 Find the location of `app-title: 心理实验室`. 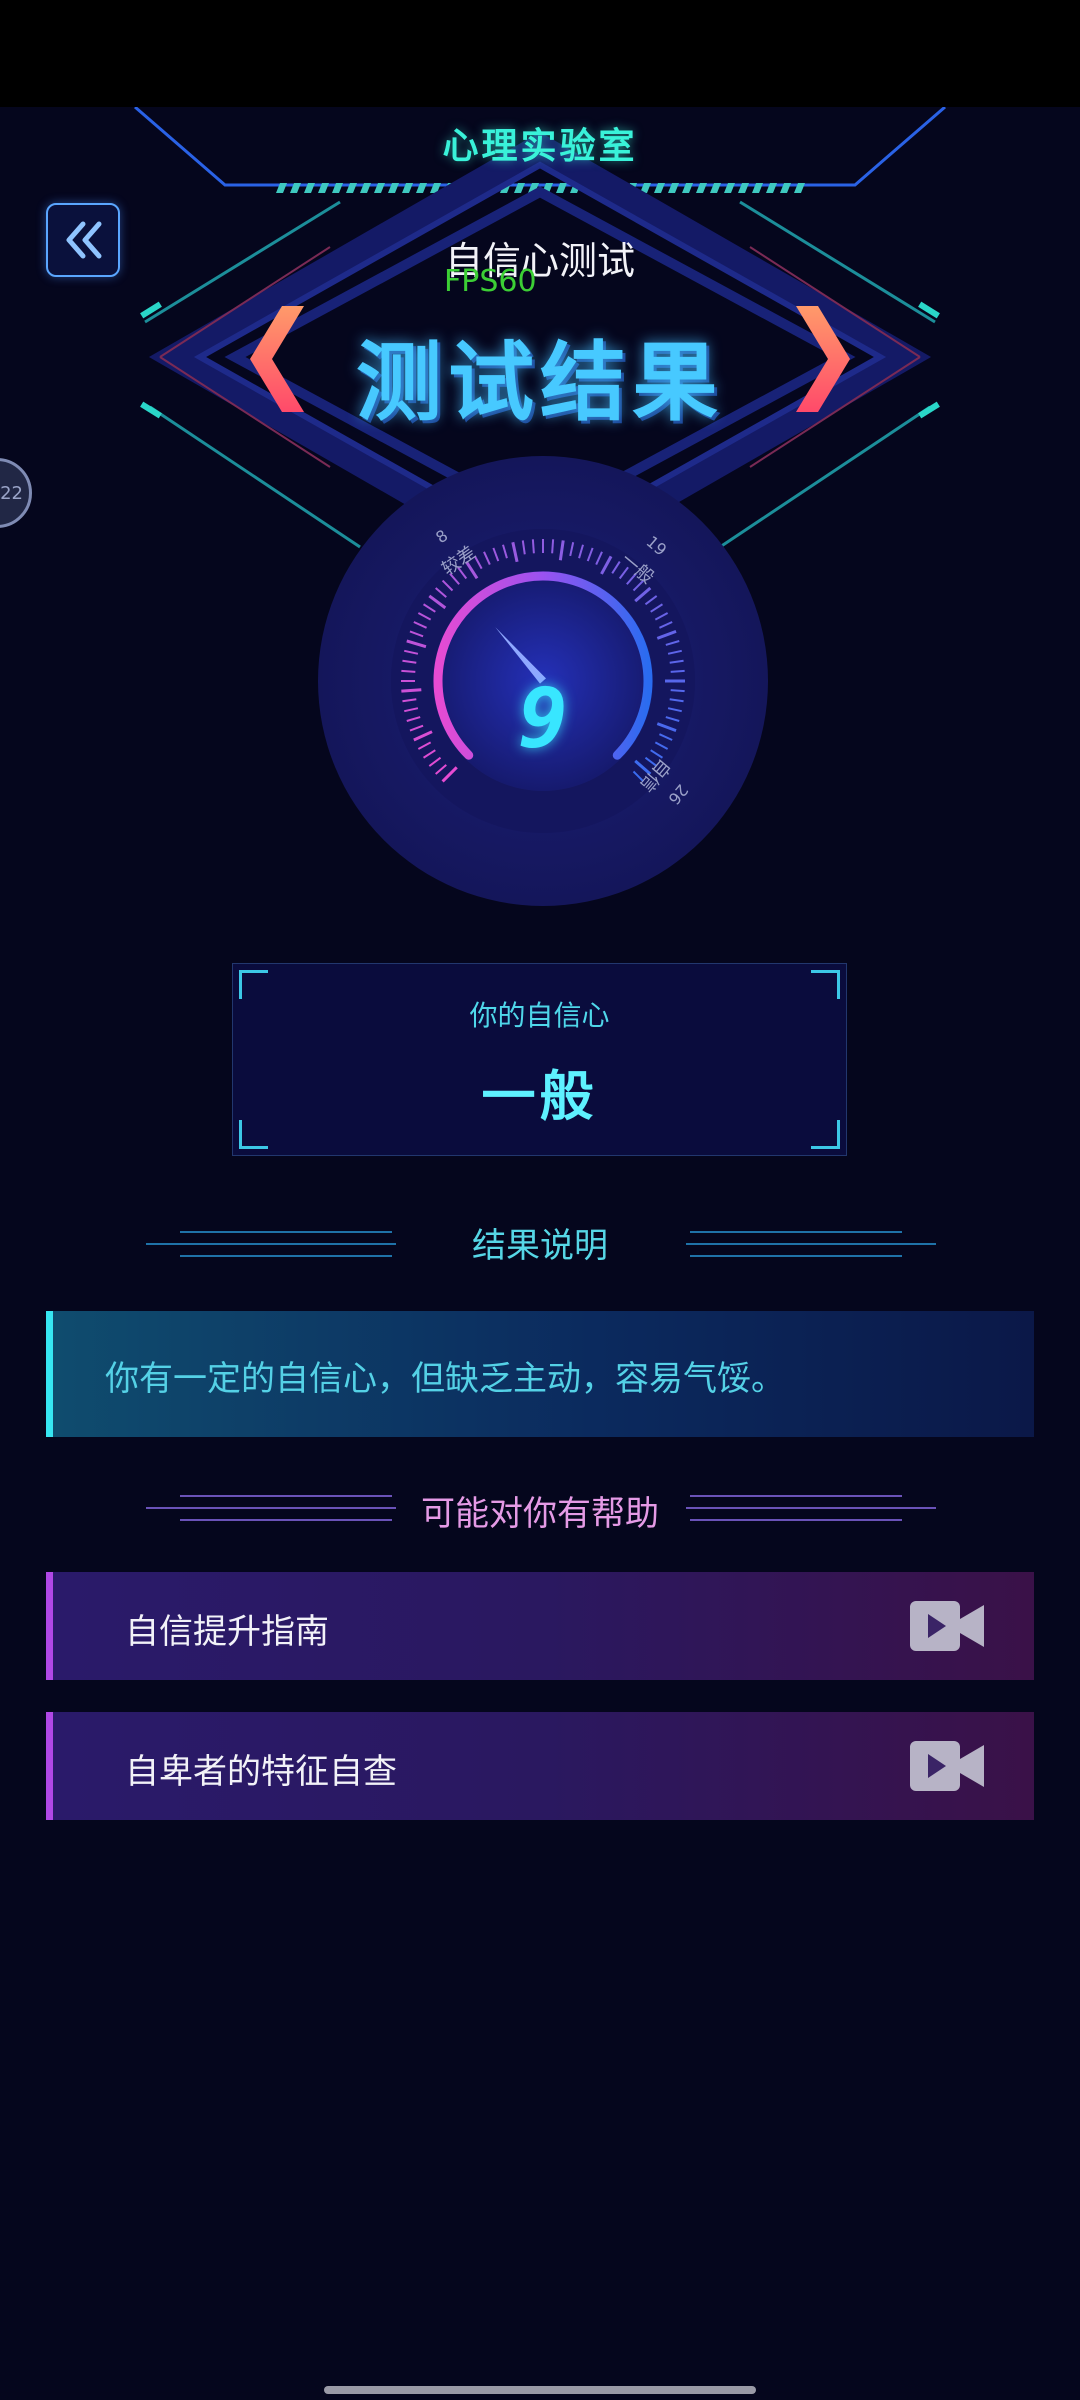

app-title: 心理实验室 is located at coordinates (540, 146).